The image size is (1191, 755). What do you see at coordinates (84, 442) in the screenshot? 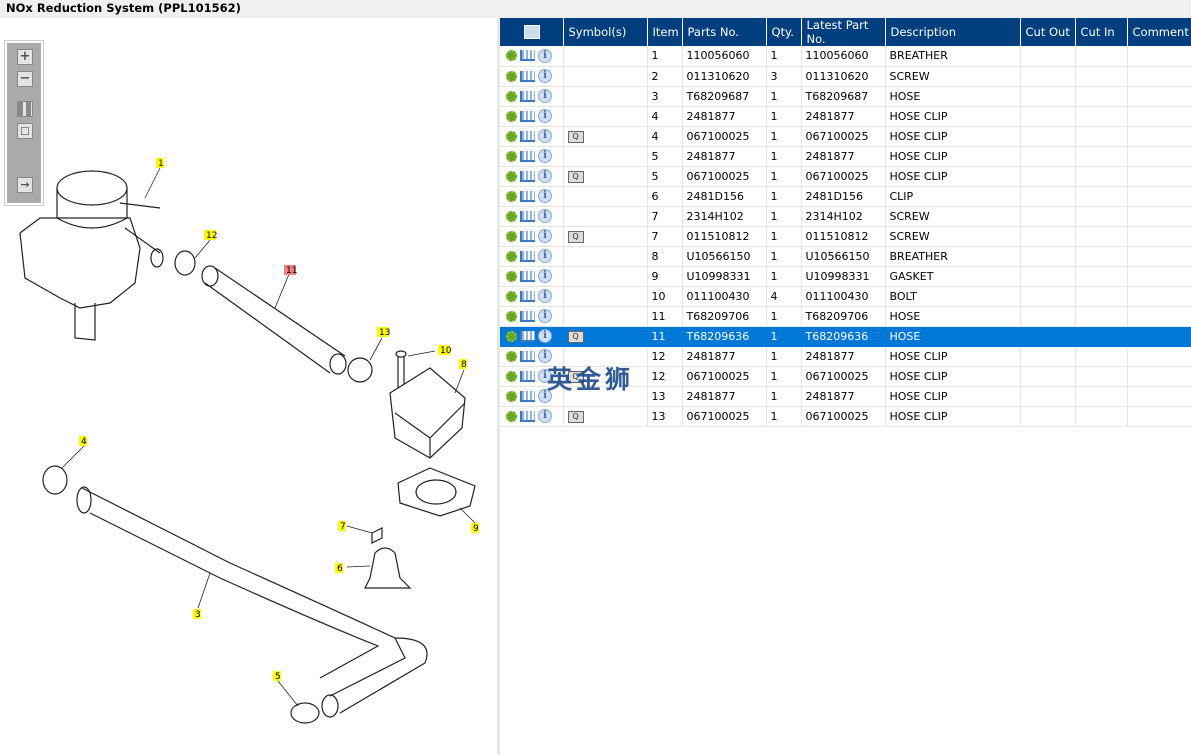
I see `callout-label: 4` at bounding box center [84, 442].